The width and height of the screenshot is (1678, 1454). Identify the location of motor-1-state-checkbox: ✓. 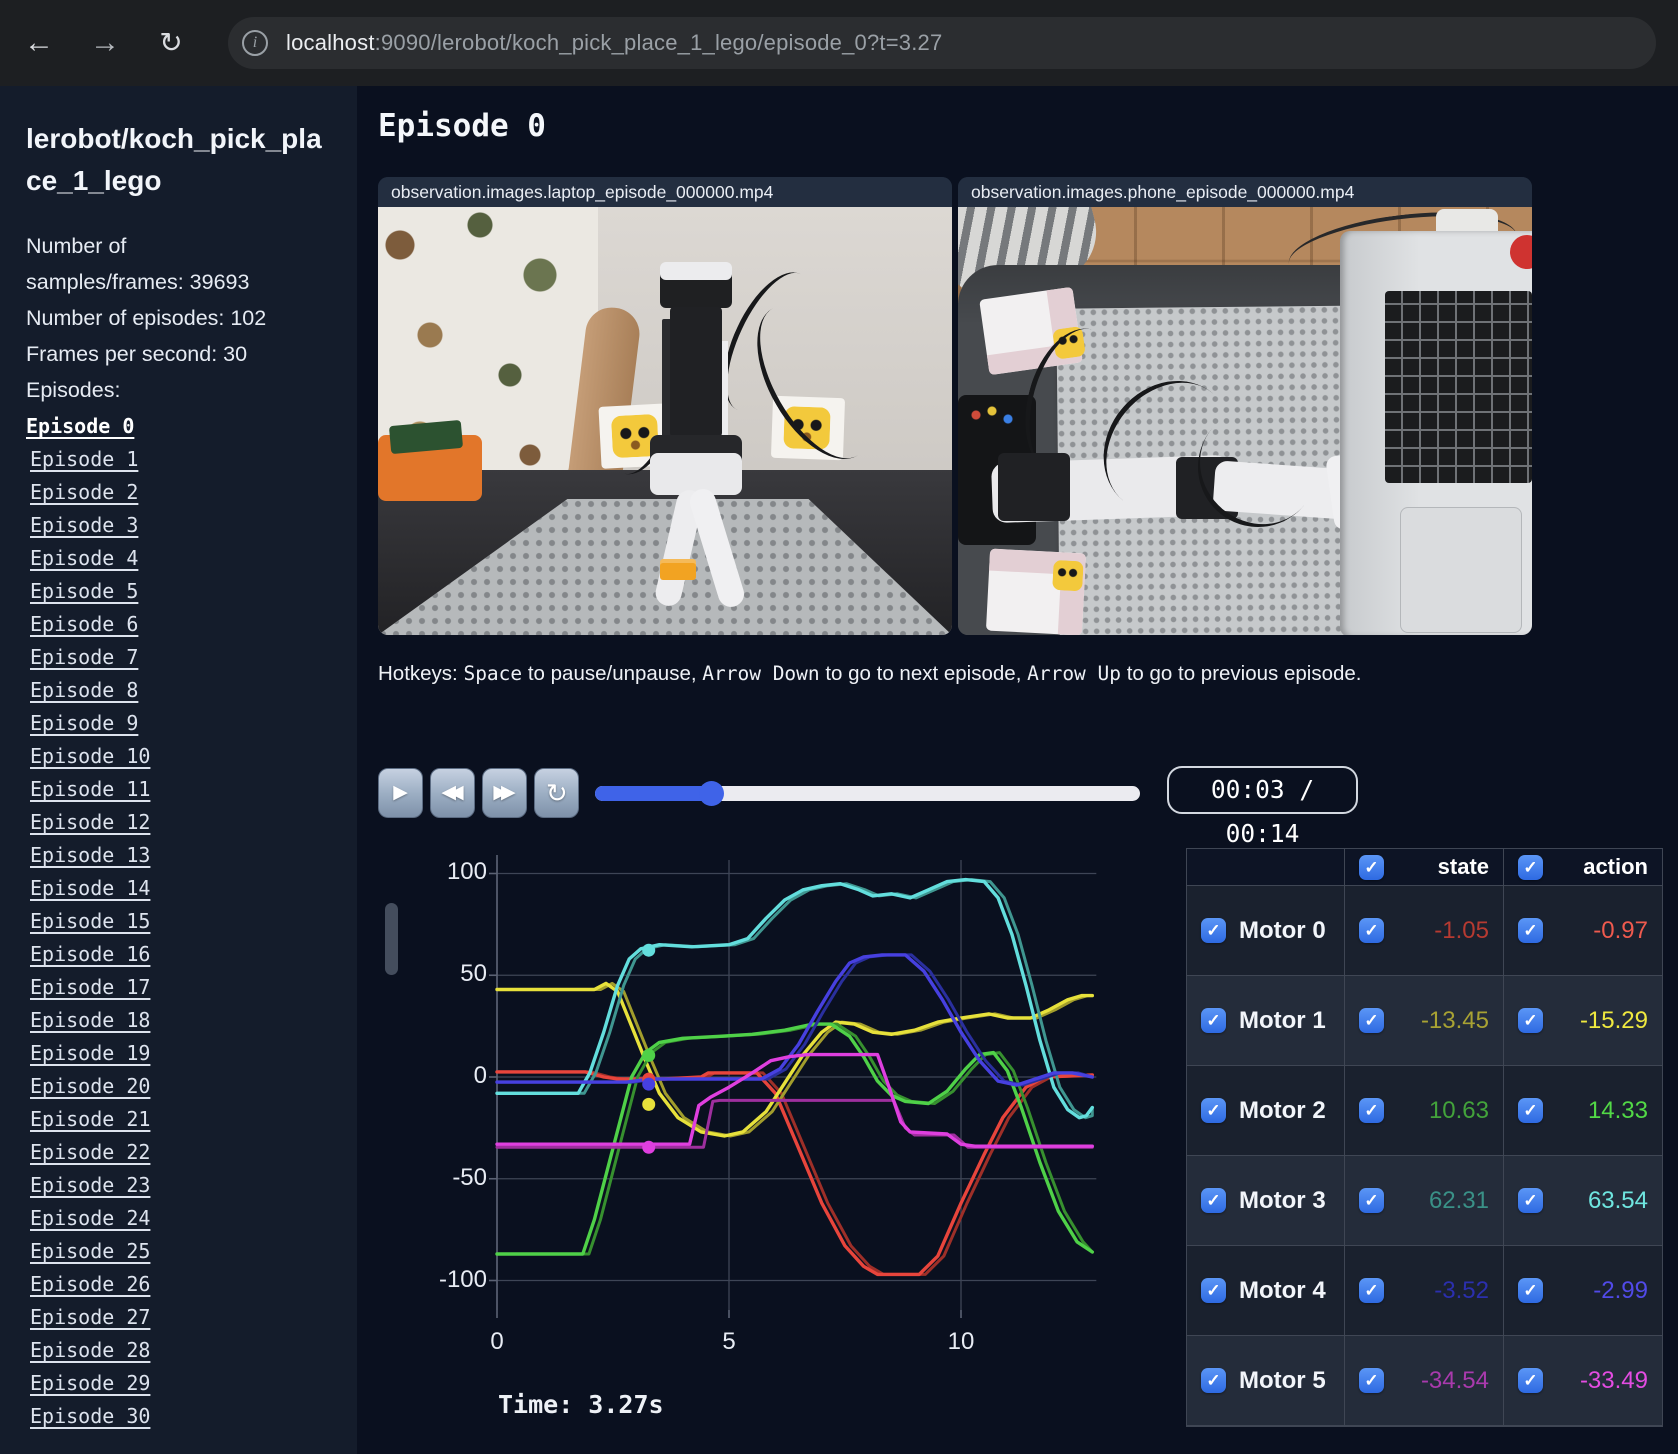
(1371, 1020).